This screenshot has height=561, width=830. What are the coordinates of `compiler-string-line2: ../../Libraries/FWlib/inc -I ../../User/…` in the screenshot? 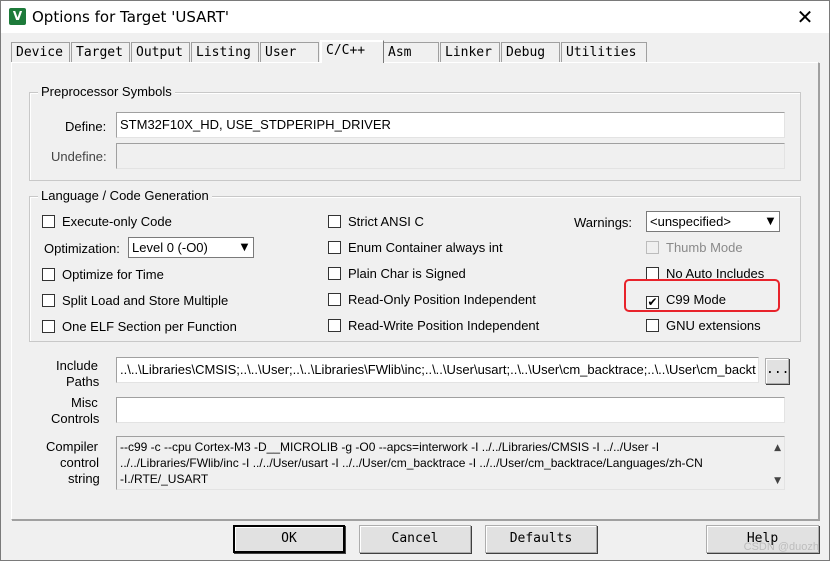 It's located at (411, 463).